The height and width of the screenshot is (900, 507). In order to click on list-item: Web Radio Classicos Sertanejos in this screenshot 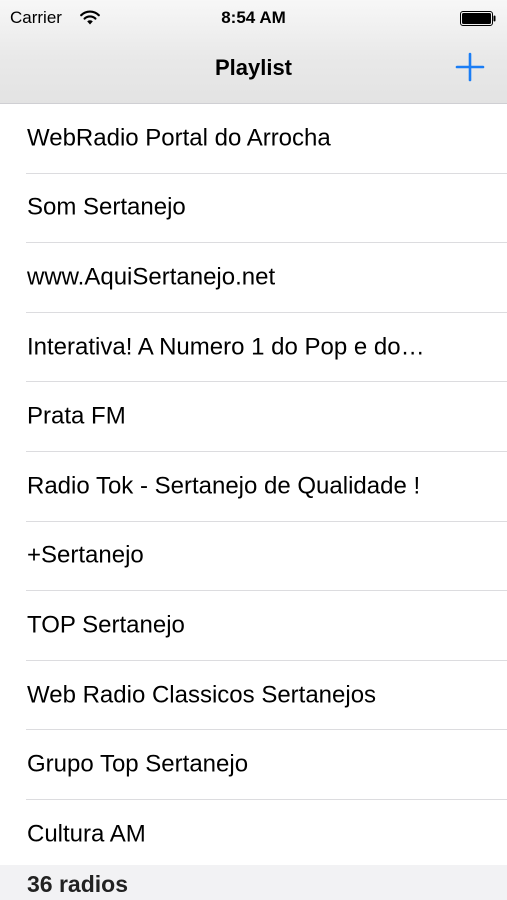, I will do `click(253, 696)`.